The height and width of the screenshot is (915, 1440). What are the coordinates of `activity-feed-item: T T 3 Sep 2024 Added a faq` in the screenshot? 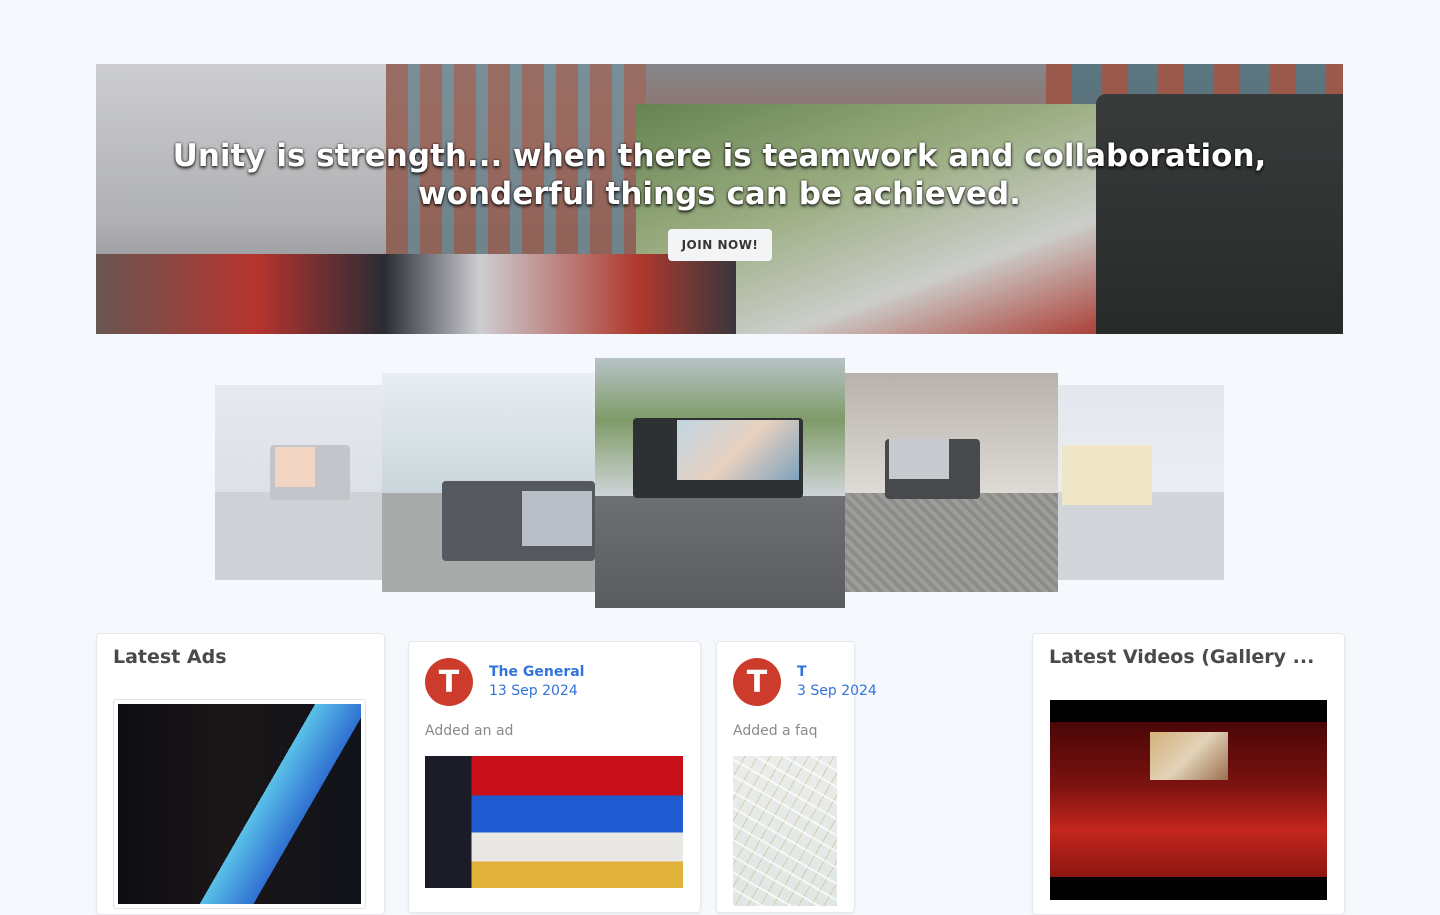 It's located at (796, 777).